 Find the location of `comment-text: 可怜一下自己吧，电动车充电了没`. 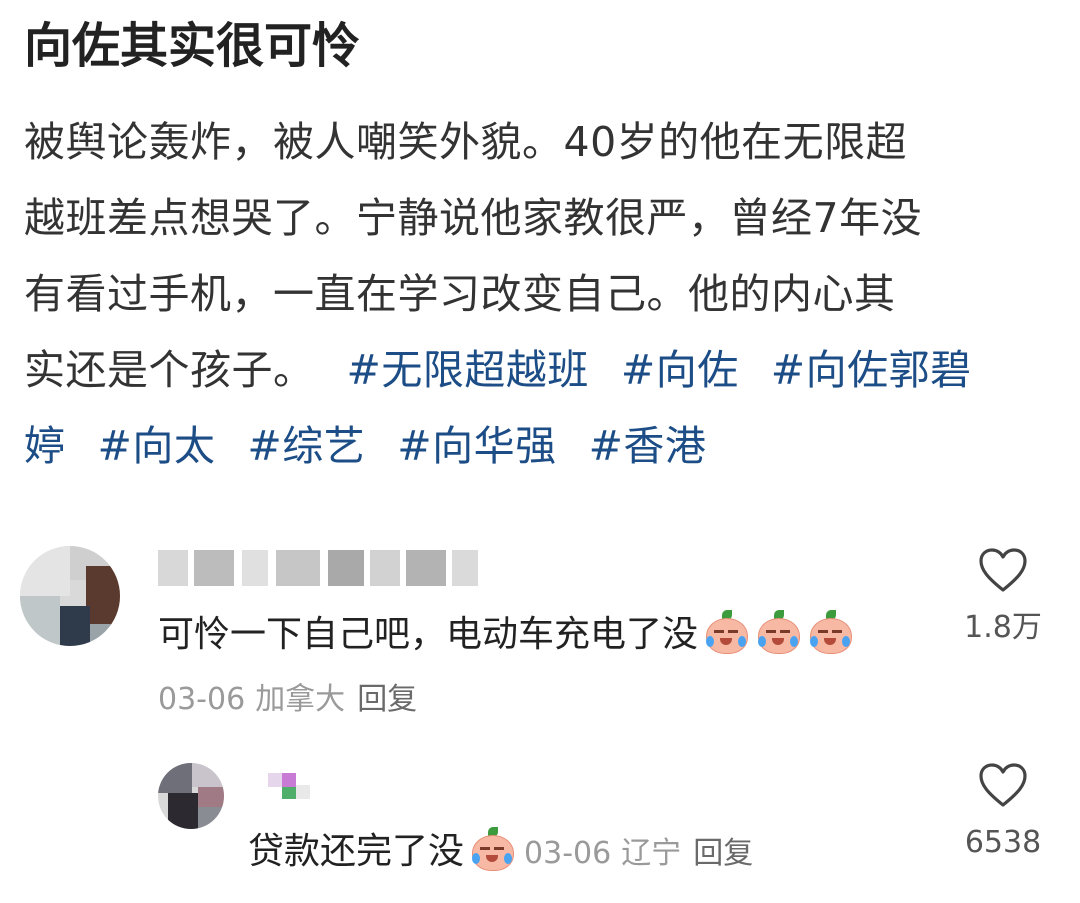

comment-text: 可怜一下自己吧，电动车充电了没 is located at coordinates (506, 634).